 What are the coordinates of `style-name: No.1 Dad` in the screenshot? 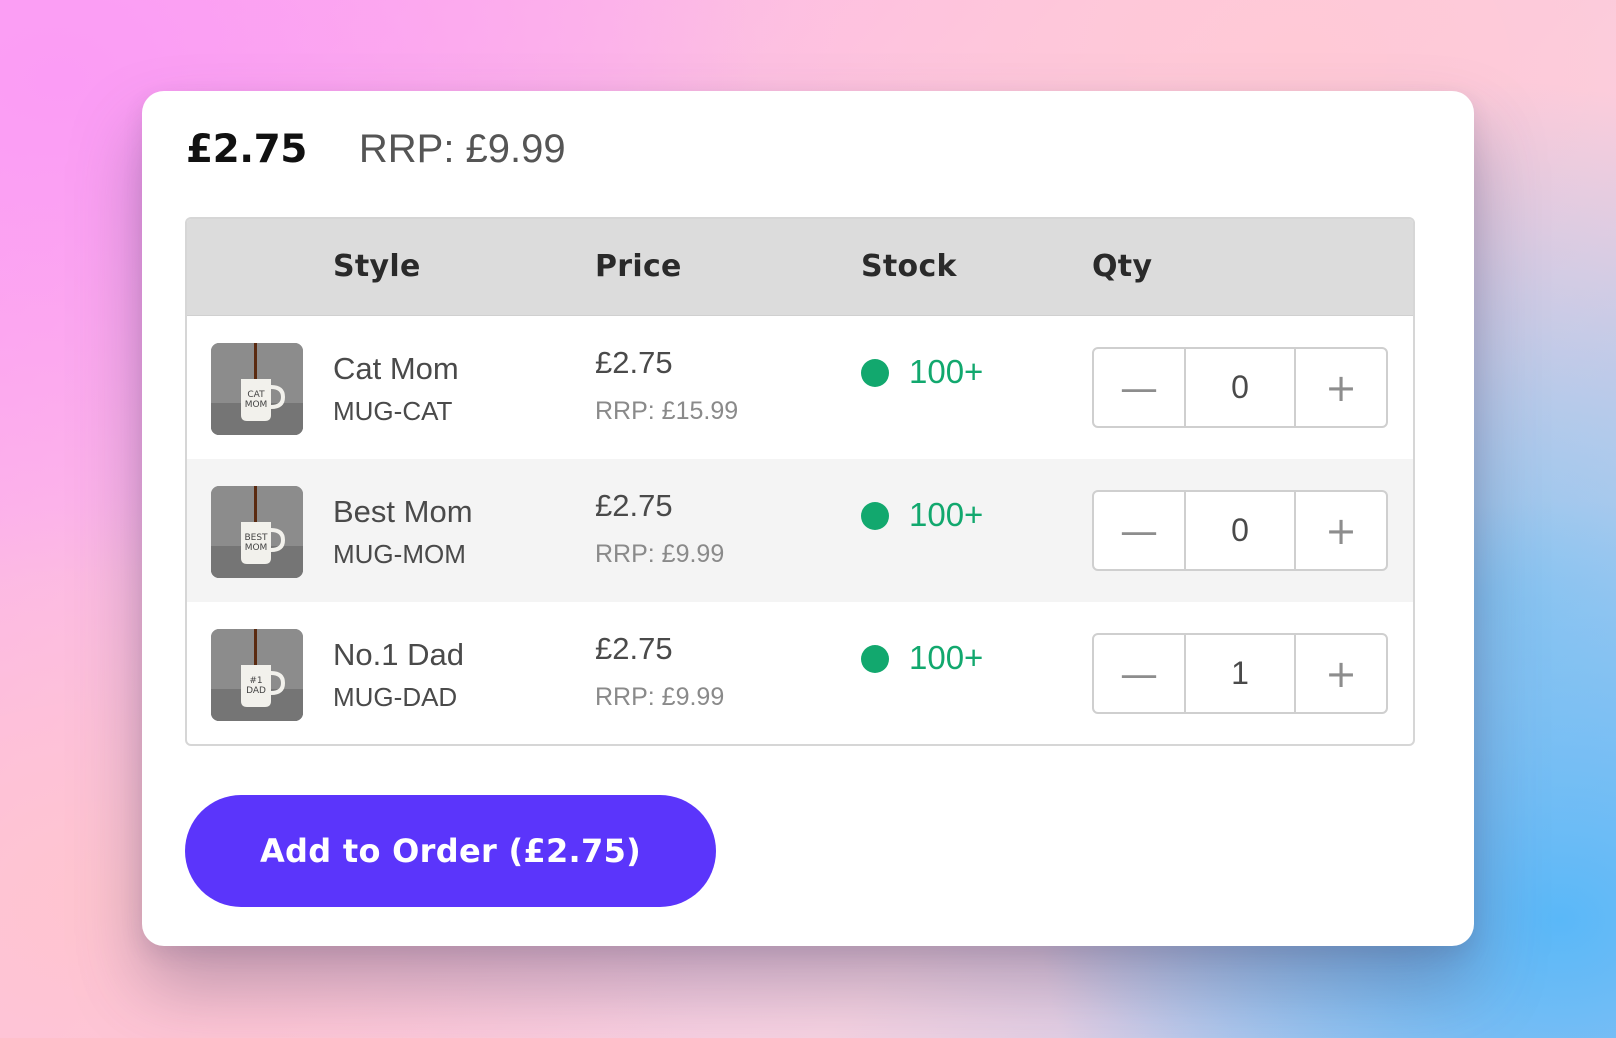 It's located at (398, 654).